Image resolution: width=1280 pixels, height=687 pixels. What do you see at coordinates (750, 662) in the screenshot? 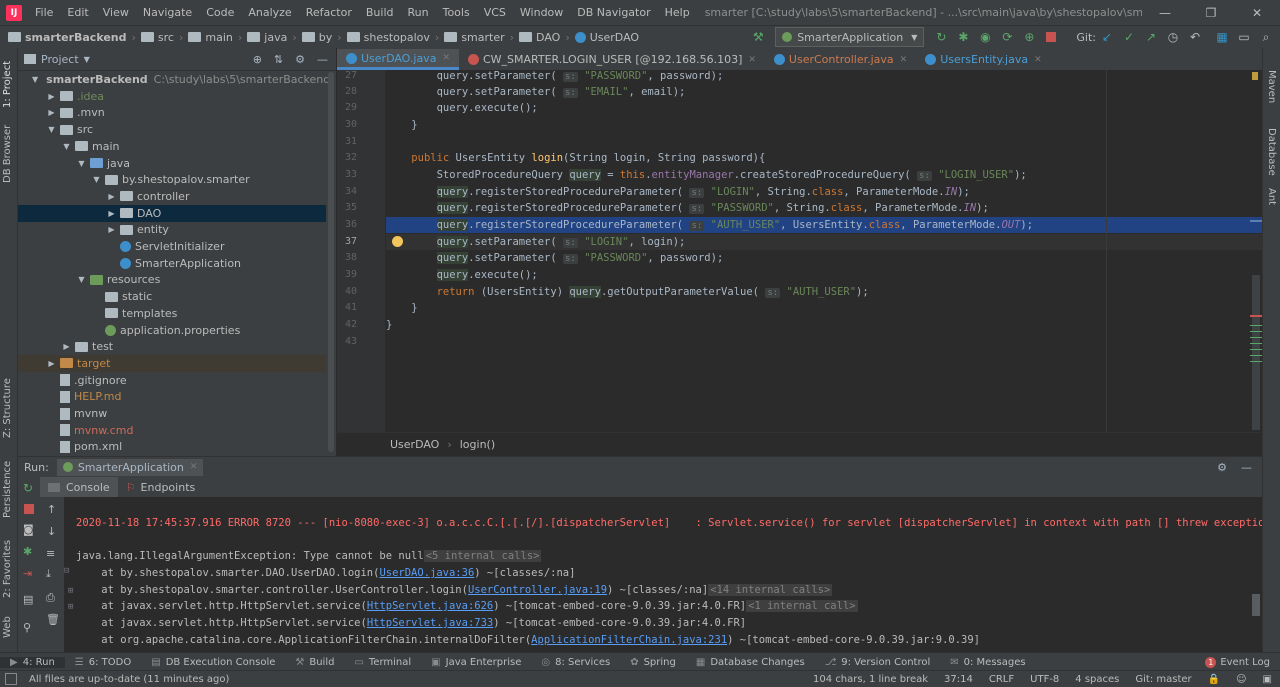
I see `bottom-tab-database-changes: ▦ Database Changes` at bounding box center [750, 662].